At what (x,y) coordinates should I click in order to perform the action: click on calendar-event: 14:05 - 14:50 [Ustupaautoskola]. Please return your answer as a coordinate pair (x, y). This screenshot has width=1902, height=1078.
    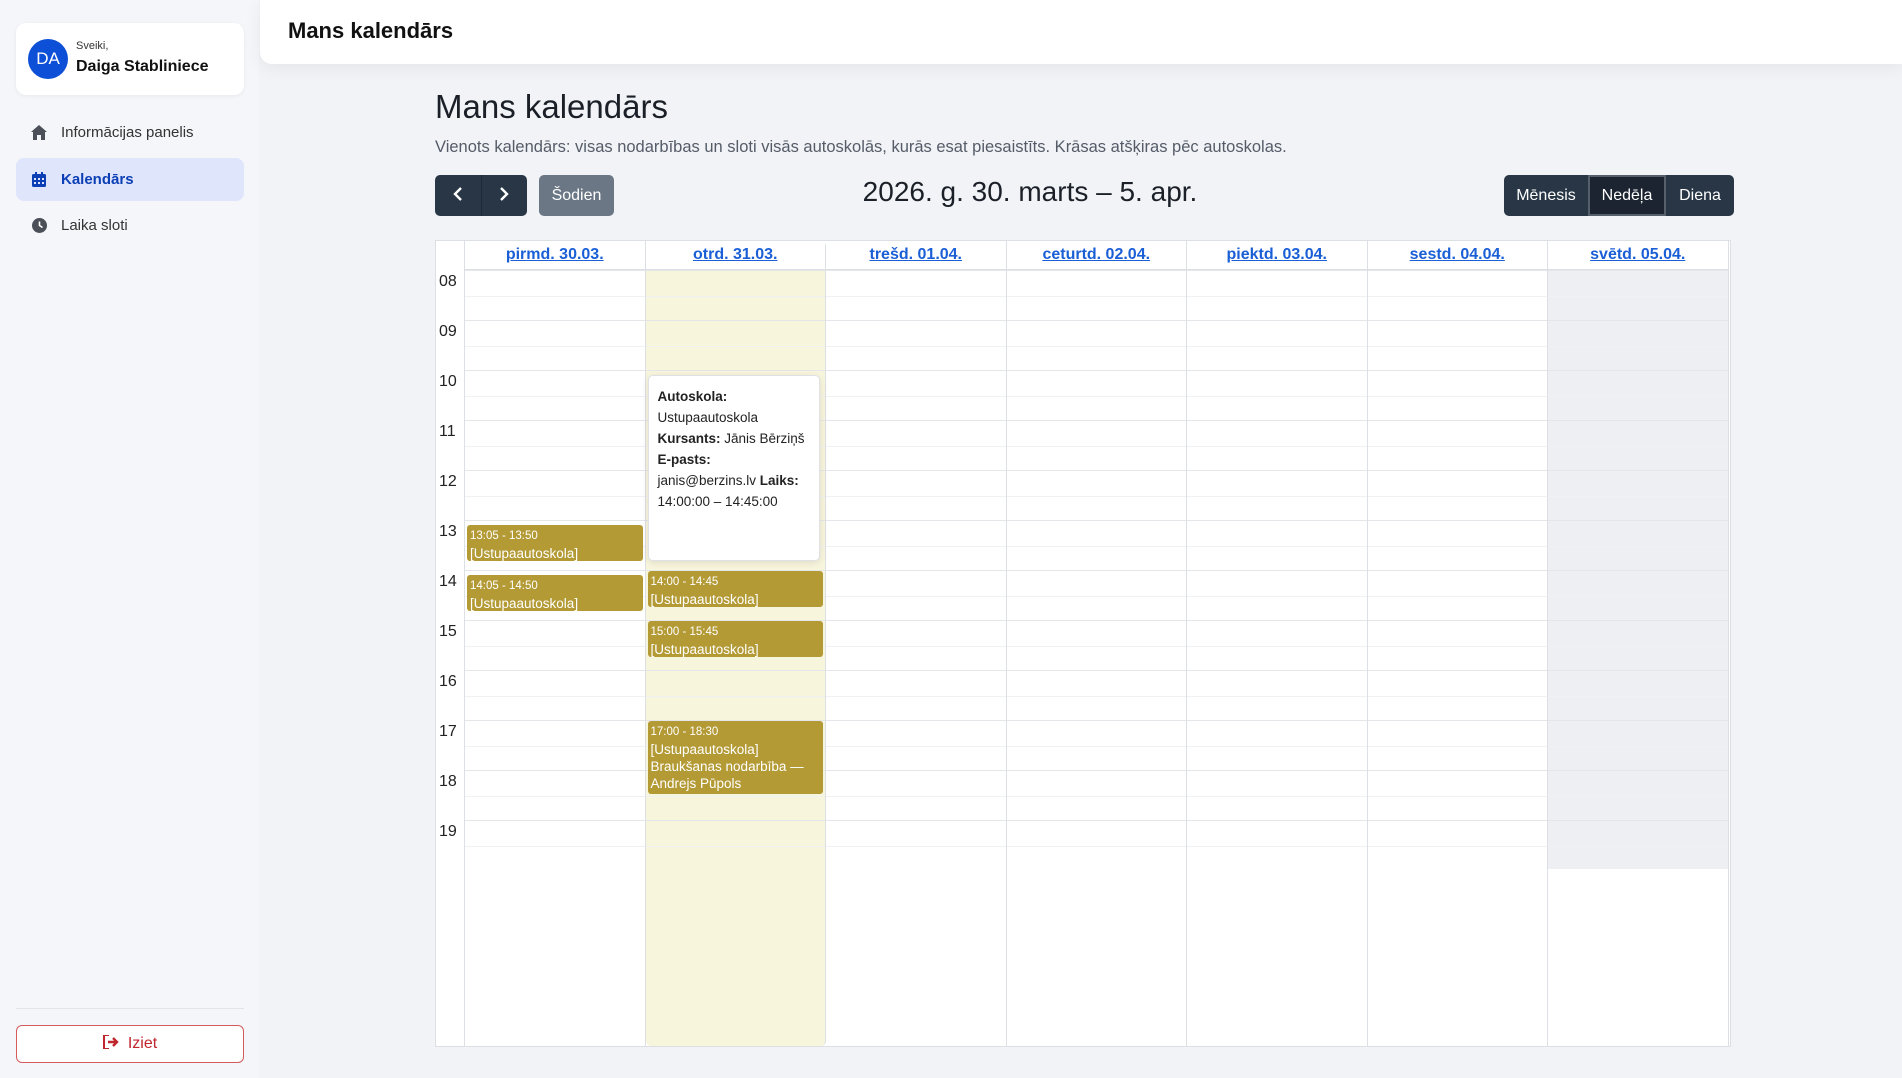
    Looking at the image, I should click on (555, 593).